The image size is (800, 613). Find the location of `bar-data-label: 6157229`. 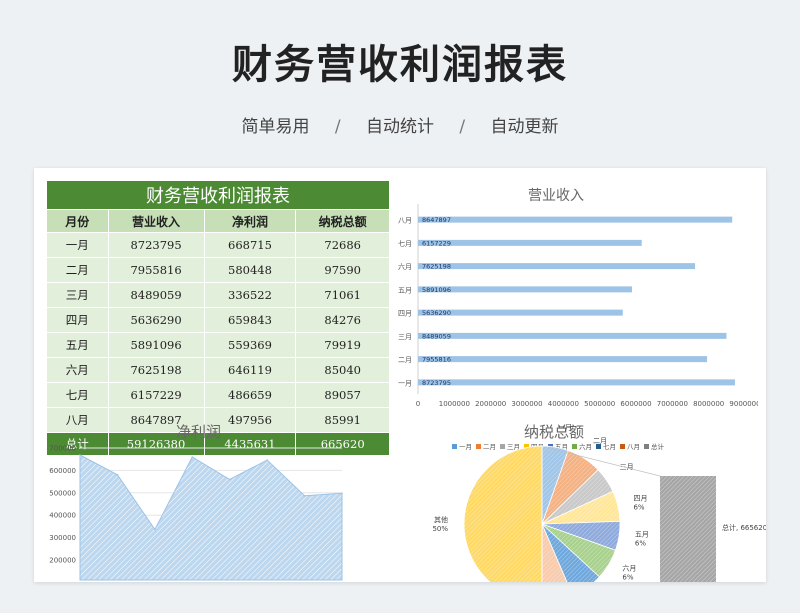

bar-data-label: 6157229 is located at coordinates (436, 243).